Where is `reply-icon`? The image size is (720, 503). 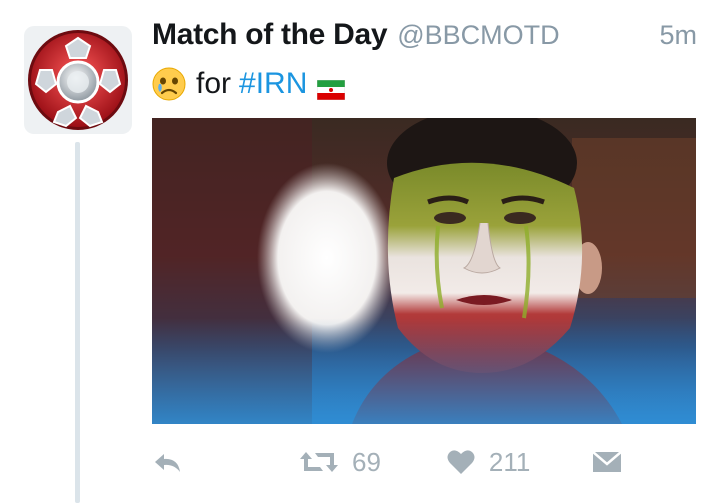
reply-icon is located at coordinates (167, 463).